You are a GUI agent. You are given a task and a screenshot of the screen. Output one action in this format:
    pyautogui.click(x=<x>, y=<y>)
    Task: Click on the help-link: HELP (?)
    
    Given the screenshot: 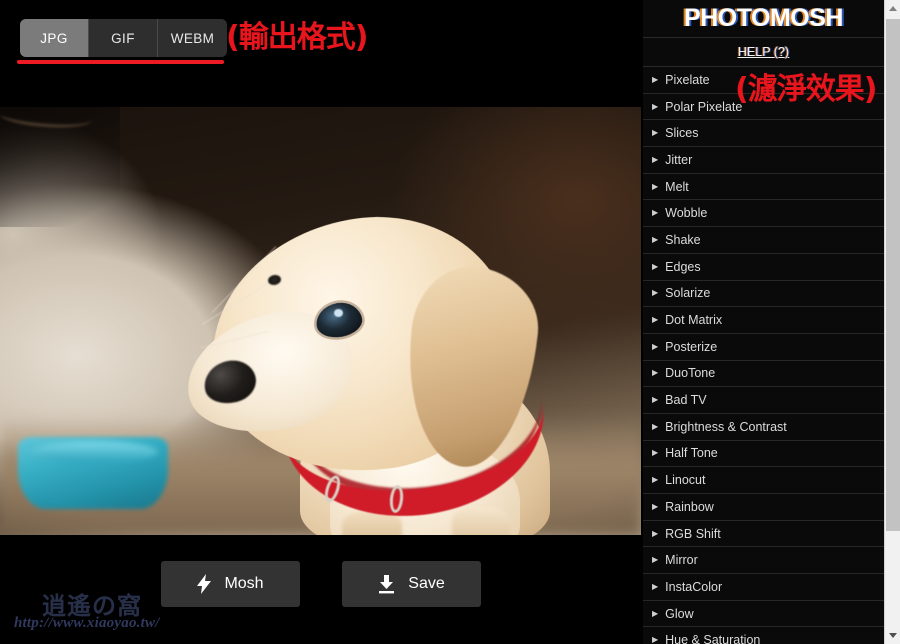 What is the action you would take?
    pyautogui.click(x=763, y=52)
    